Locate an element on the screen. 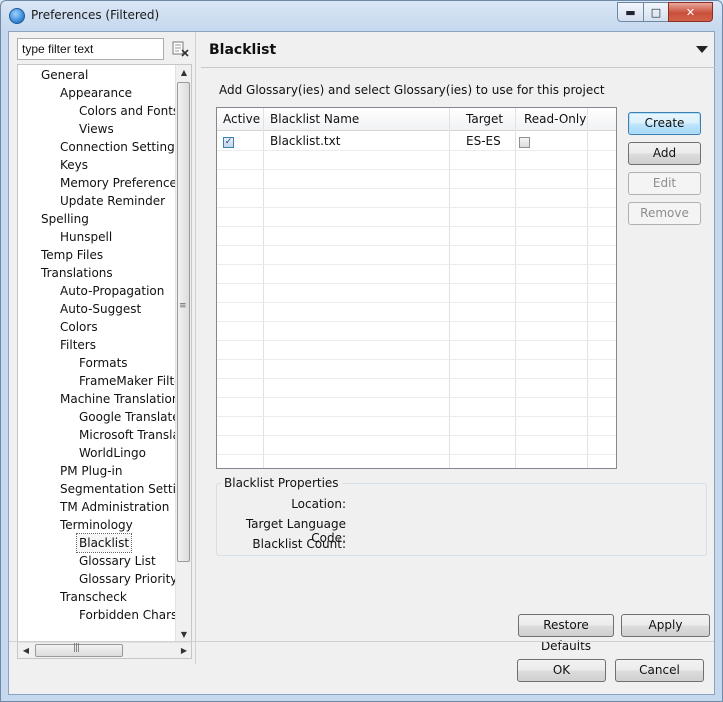  tree-item: Hunspell is located at coordinates (86, 237).